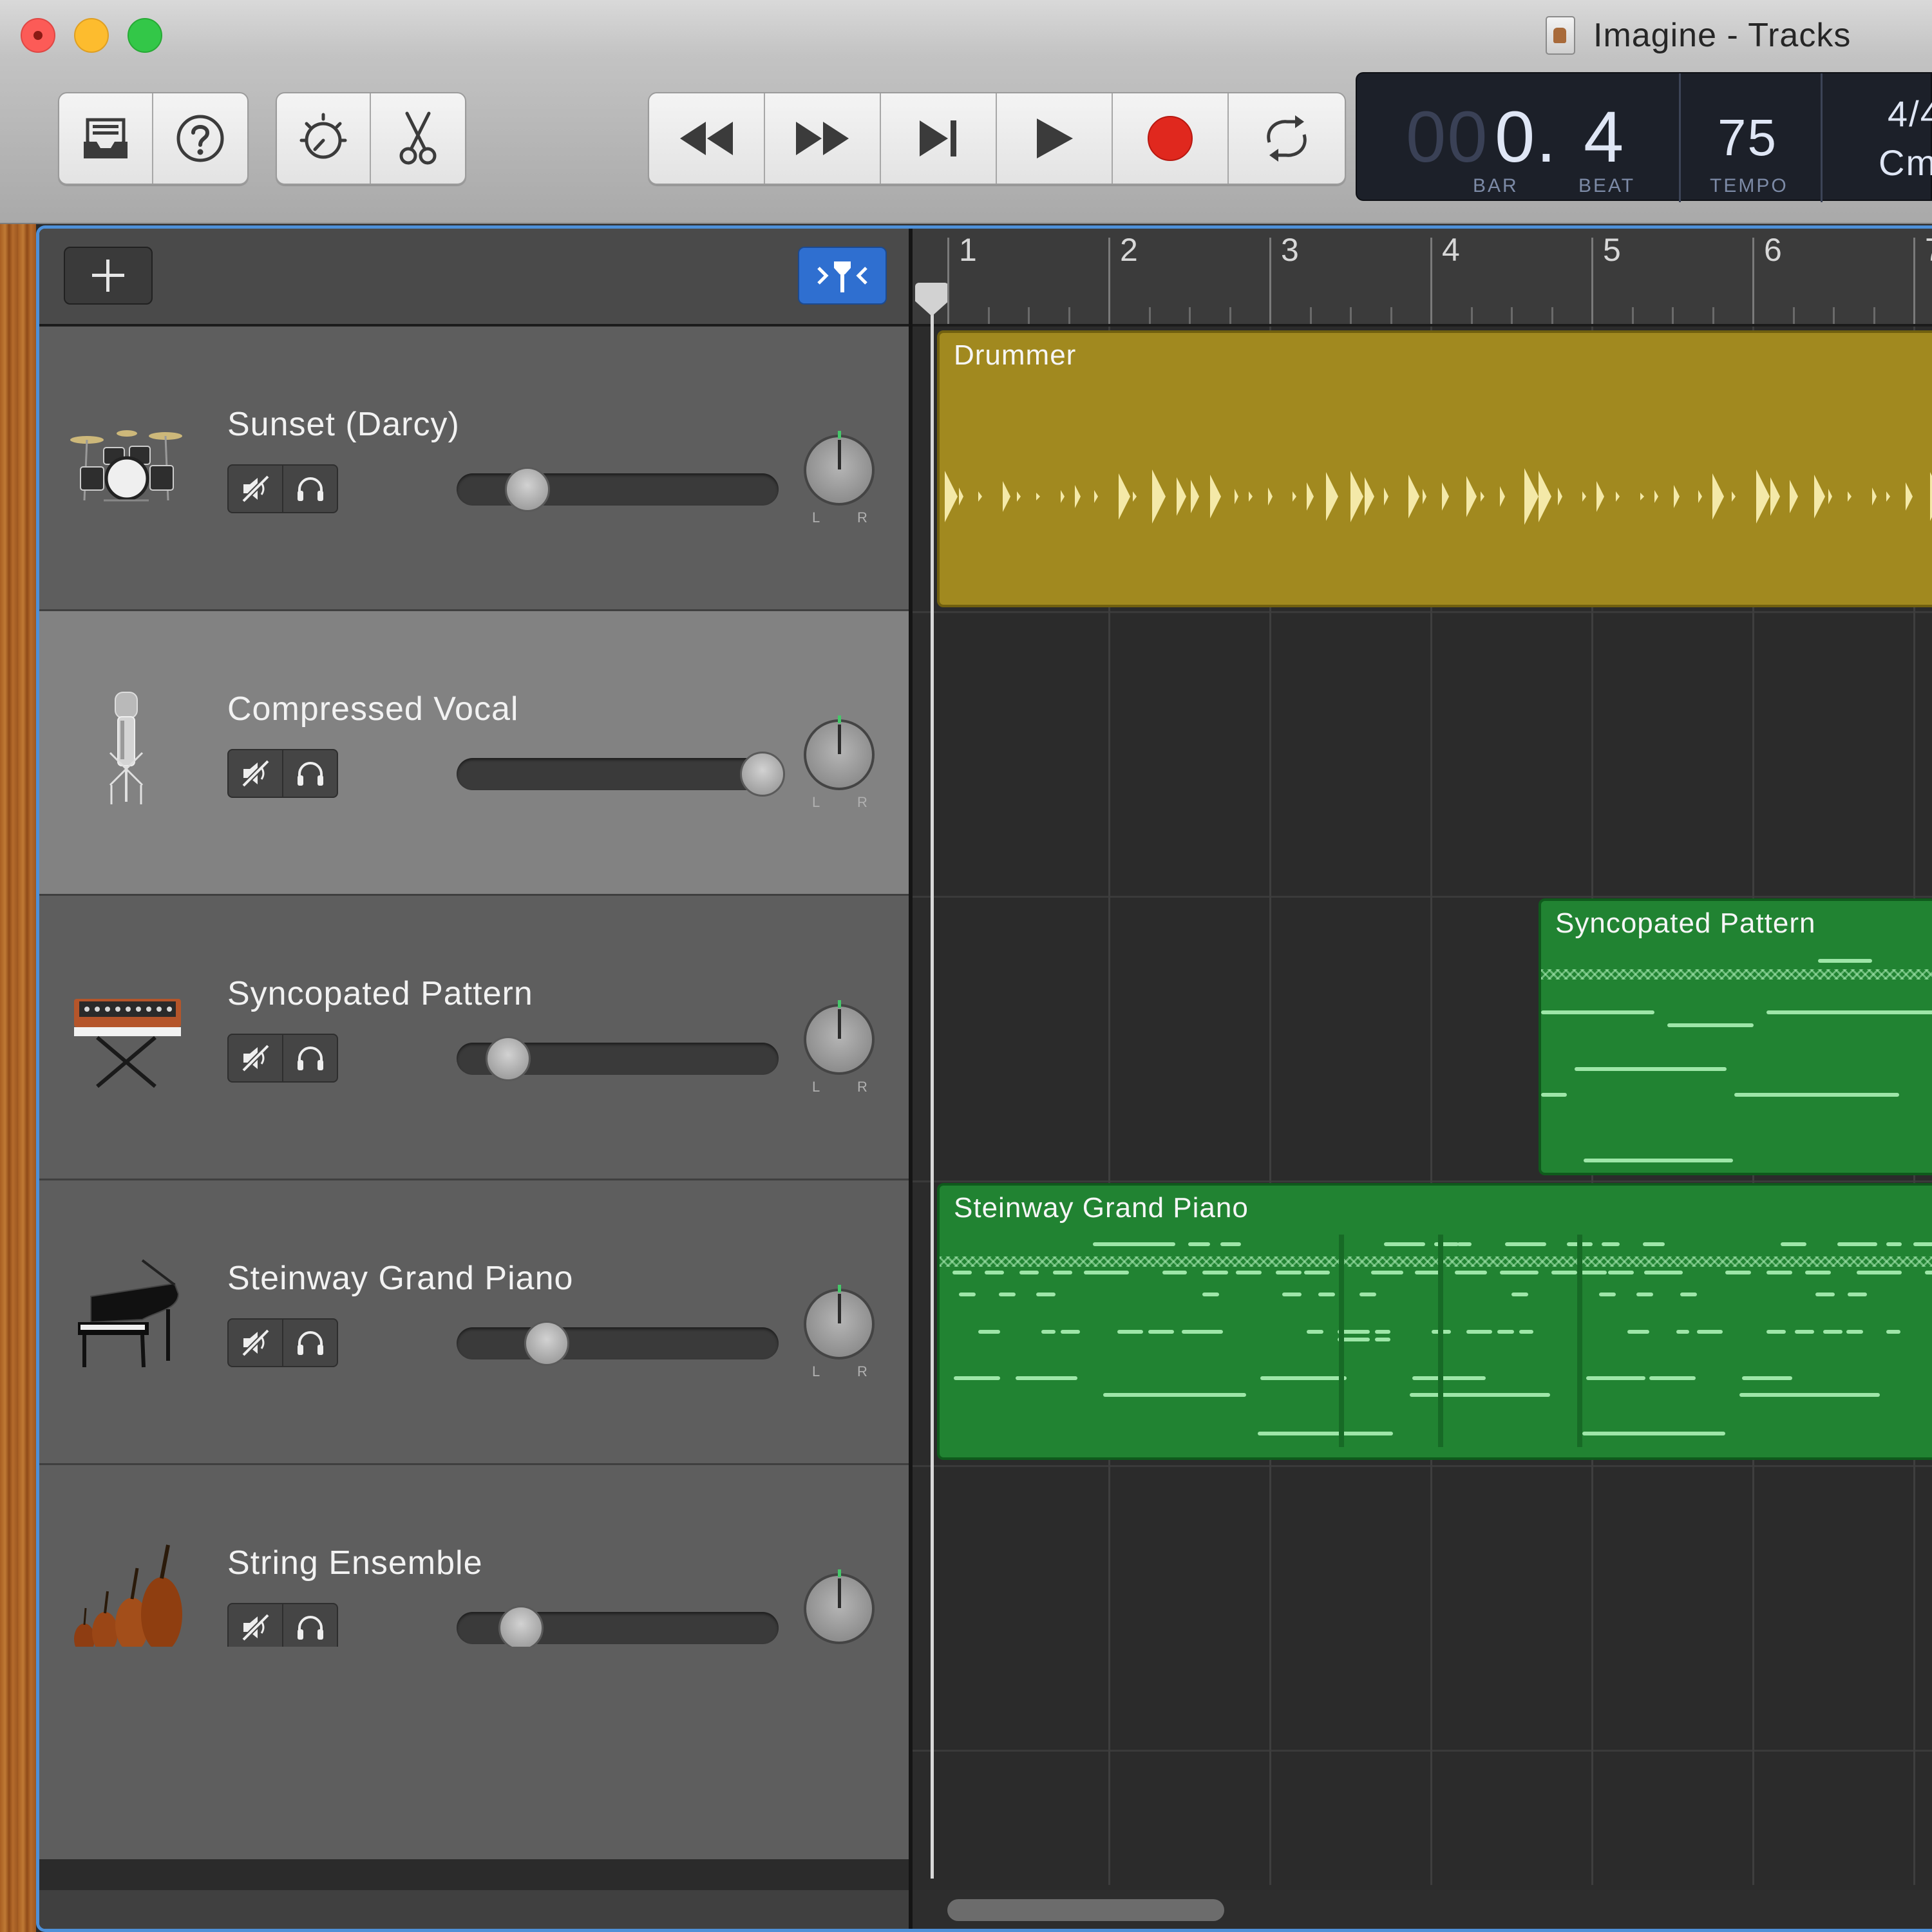 The image size is (1932, 1932). Describe the element at coordinates (343, 425) in the screenshot. I see `track-name: Sunset (Darcy)` at that location.